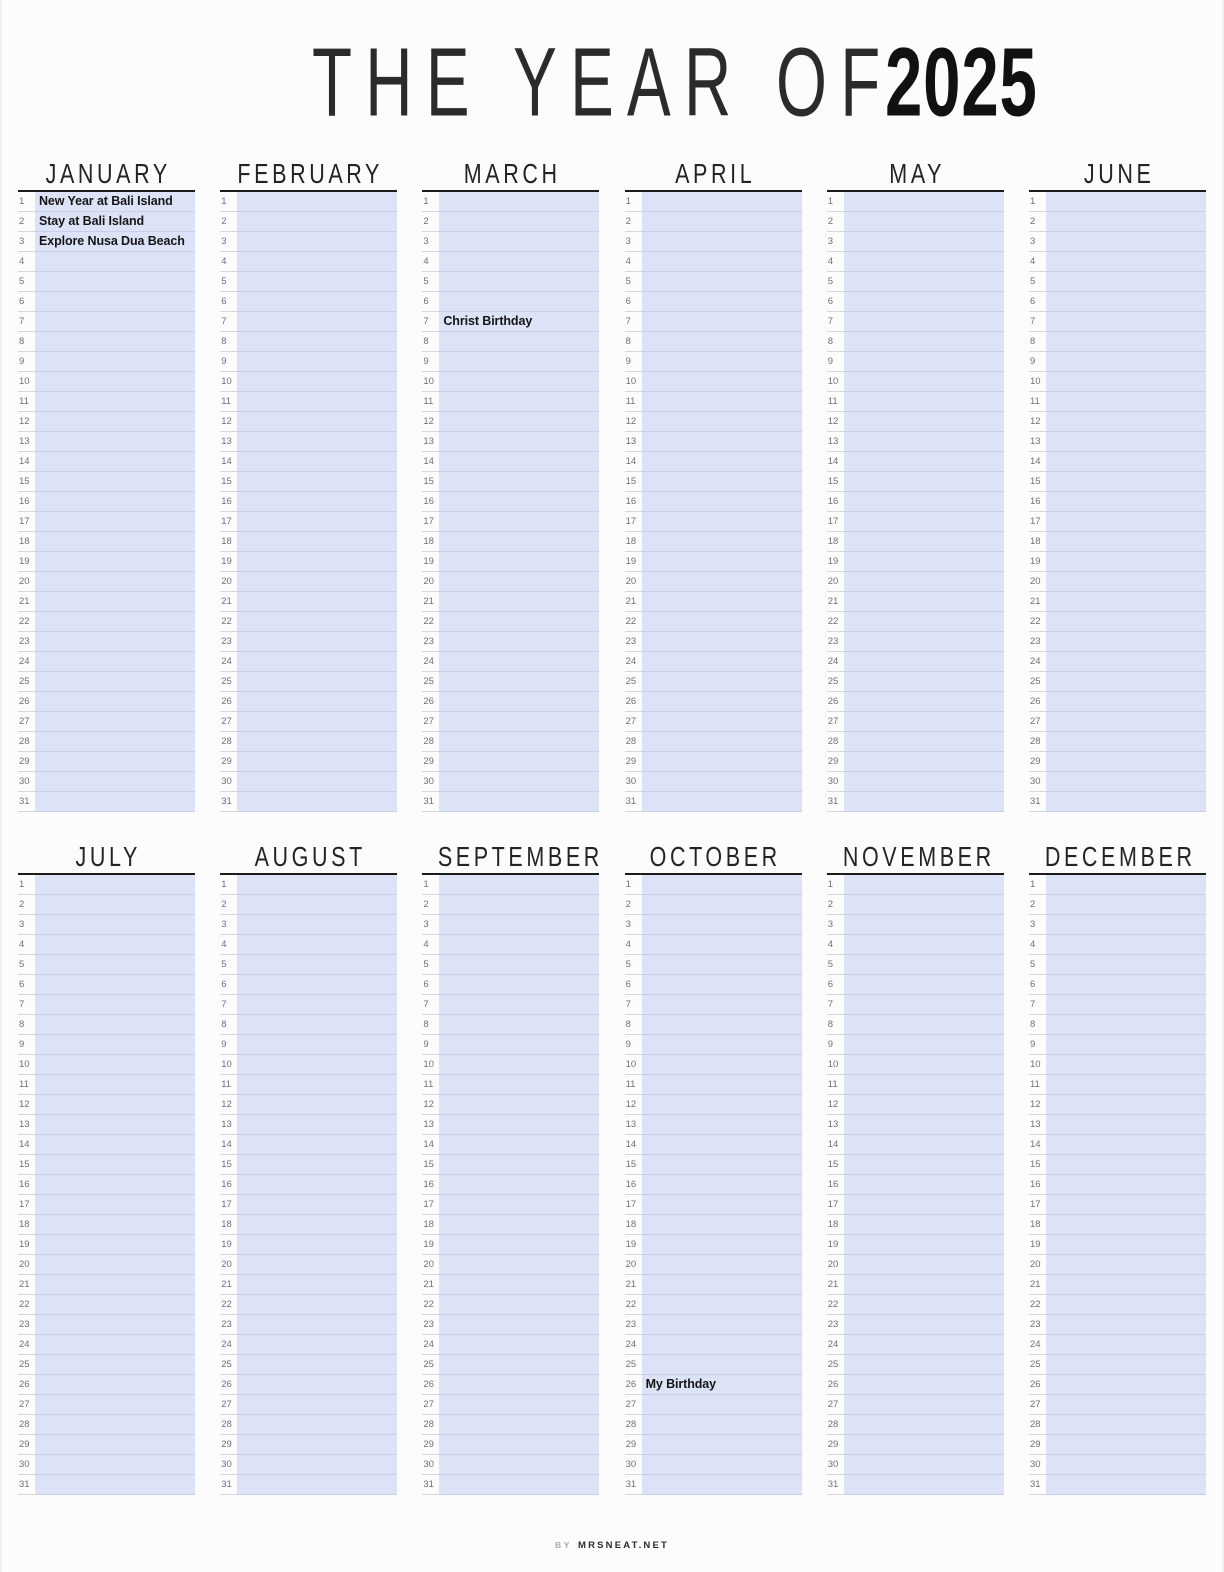 The image size is (1224, 1572). Describe the element at coordinates (623, 1545) in the screenshot. I see `footer-site-link: MRSNEAT.NET` at that location.